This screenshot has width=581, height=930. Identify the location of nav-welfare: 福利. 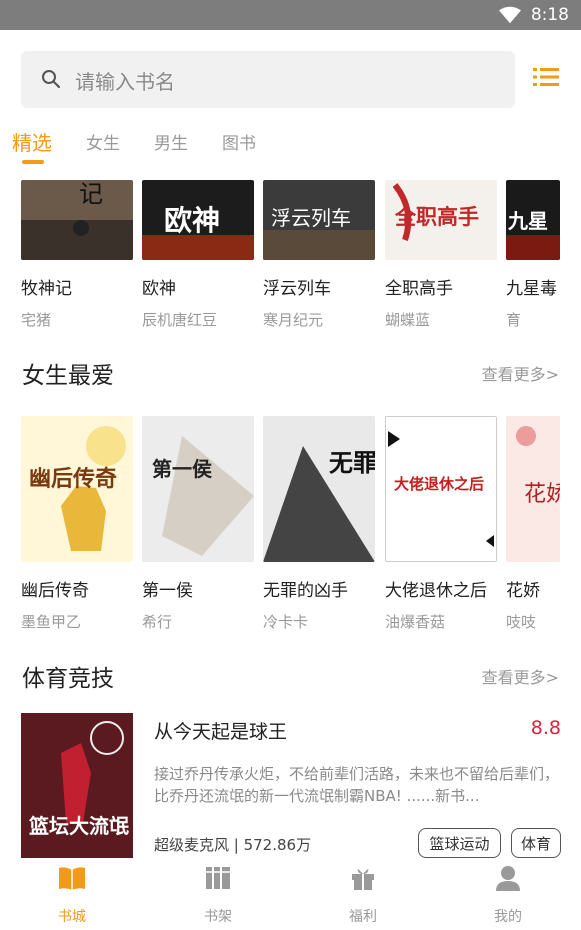
(363, 892).